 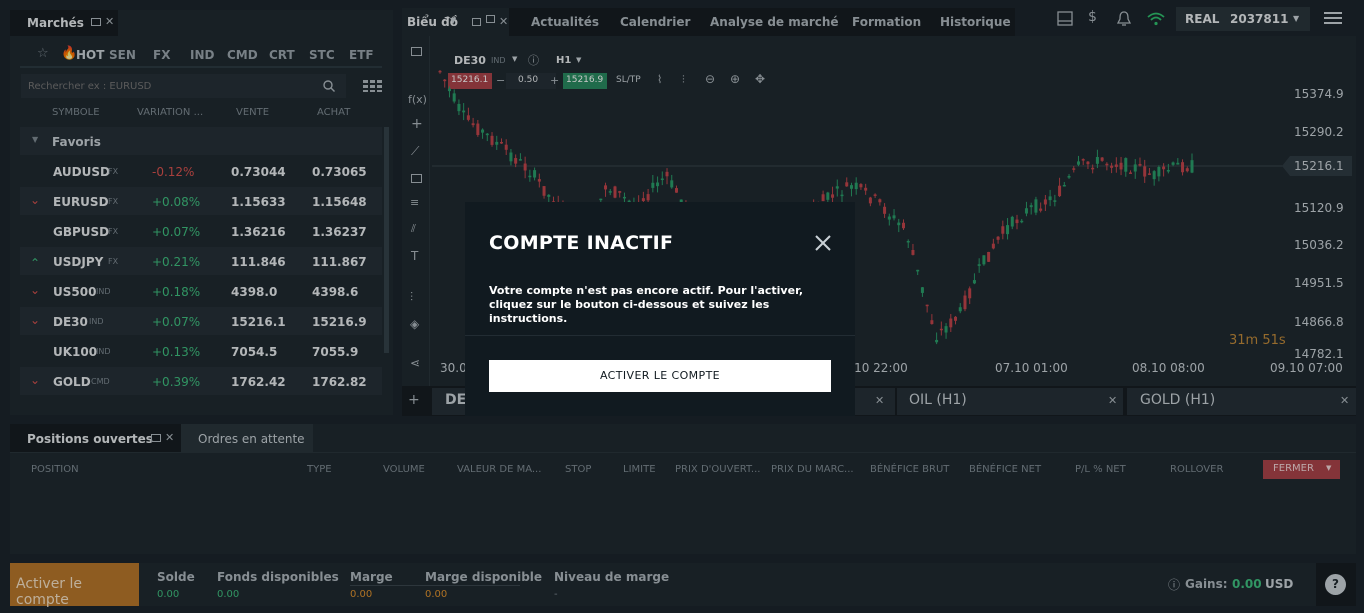 I want to click on activate-account-modal-button: ACTIVER LE COMPTE, so click(x=660, y=376).